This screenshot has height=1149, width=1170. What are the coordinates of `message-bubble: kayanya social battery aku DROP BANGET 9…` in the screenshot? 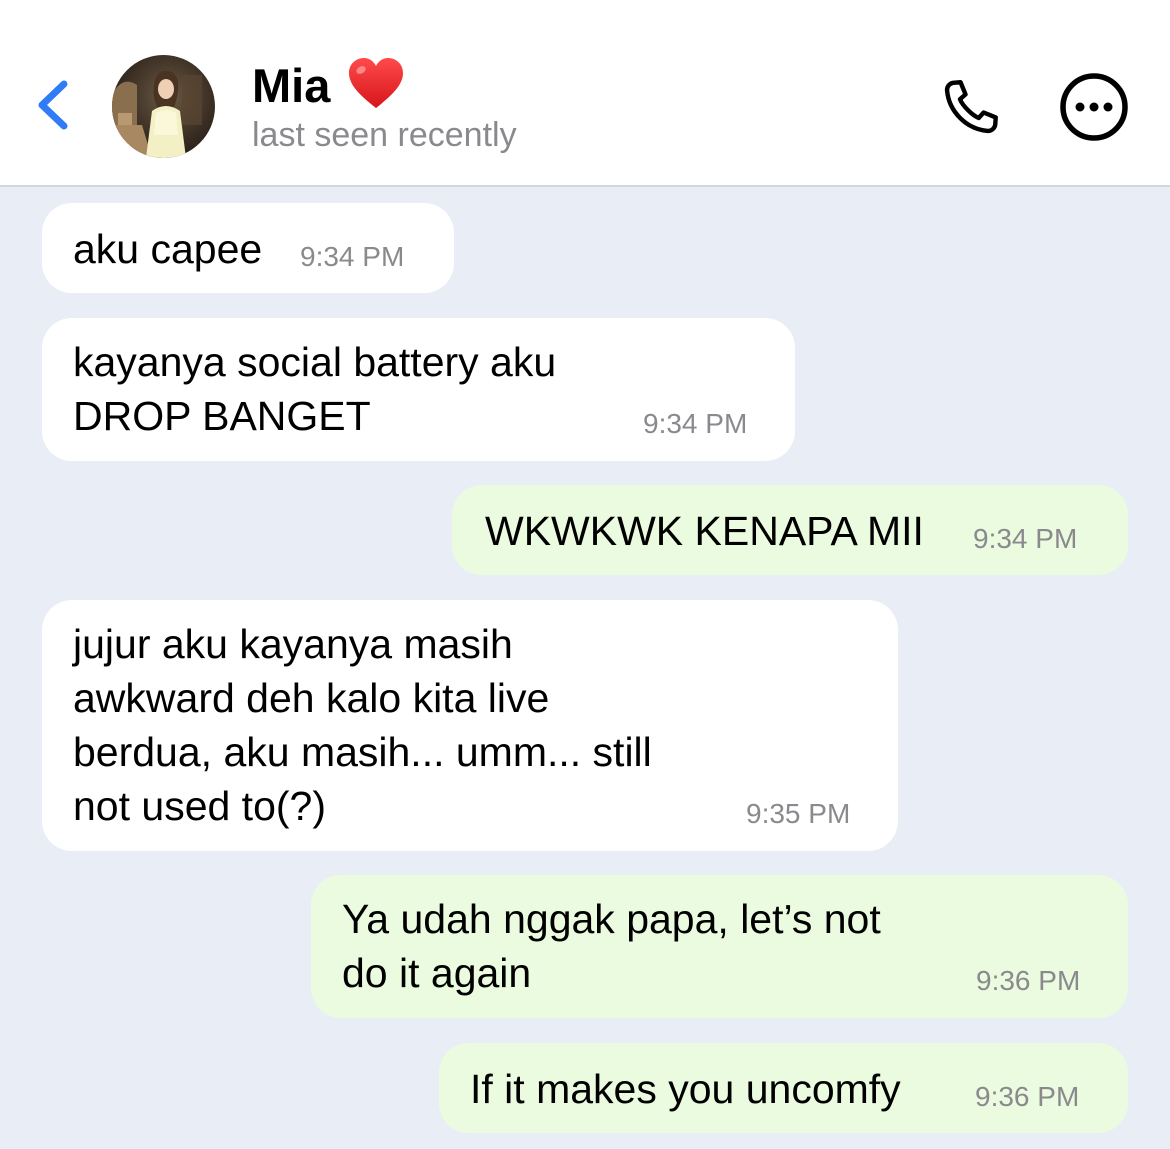 It's located at (418, 389).